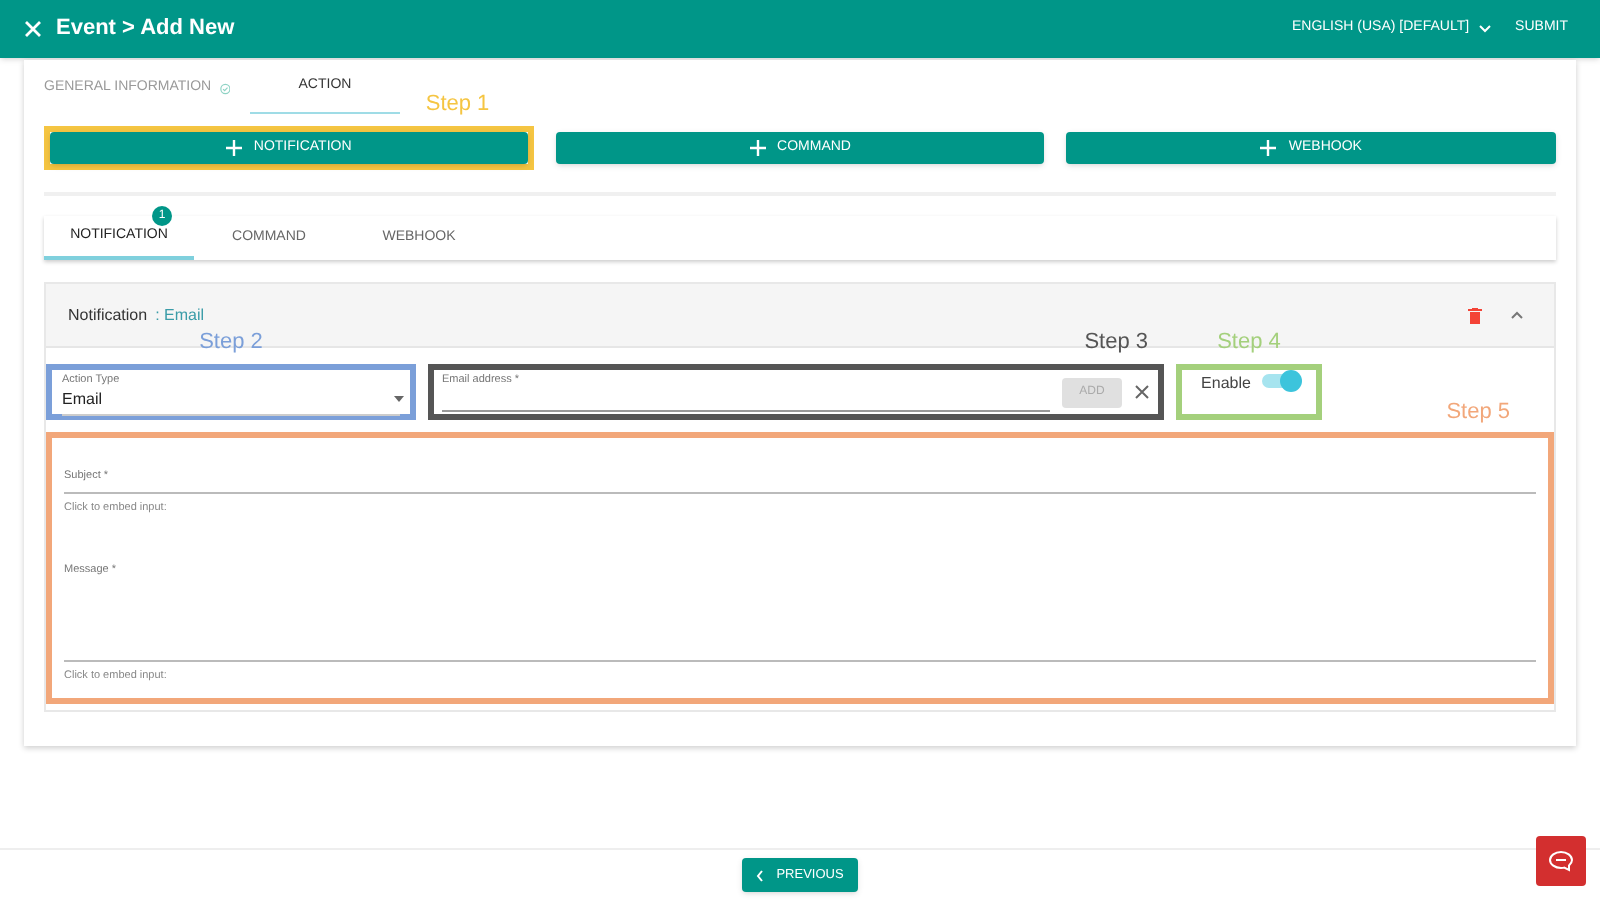  What do you see at coordinates (1484, 29) in the screenshot?
I see `chevron-down-icon` at bounding box center [1484, 29].